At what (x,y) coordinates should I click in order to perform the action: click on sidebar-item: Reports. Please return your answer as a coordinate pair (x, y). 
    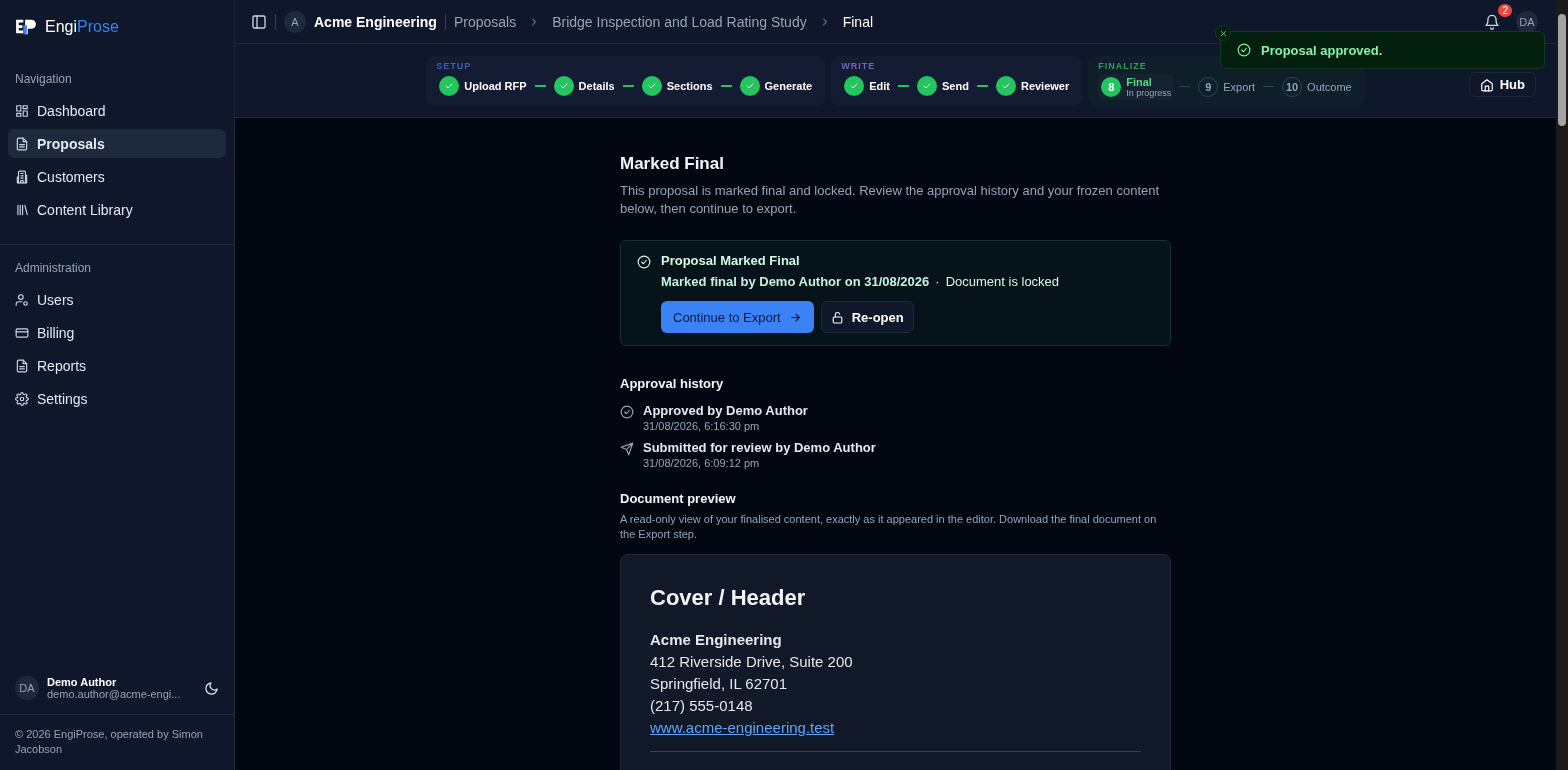
    Looking at the image, I should click on (117, 365).